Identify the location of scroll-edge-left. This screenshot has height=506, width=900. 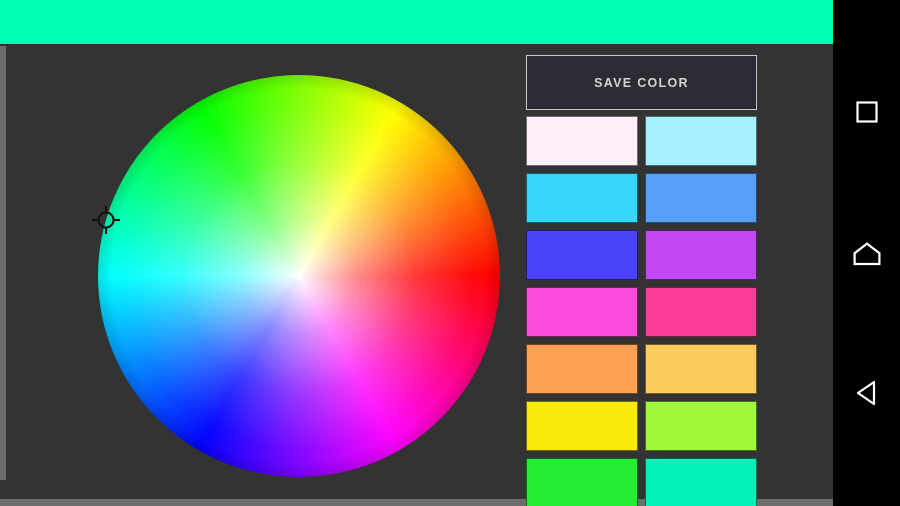
(3, 263).